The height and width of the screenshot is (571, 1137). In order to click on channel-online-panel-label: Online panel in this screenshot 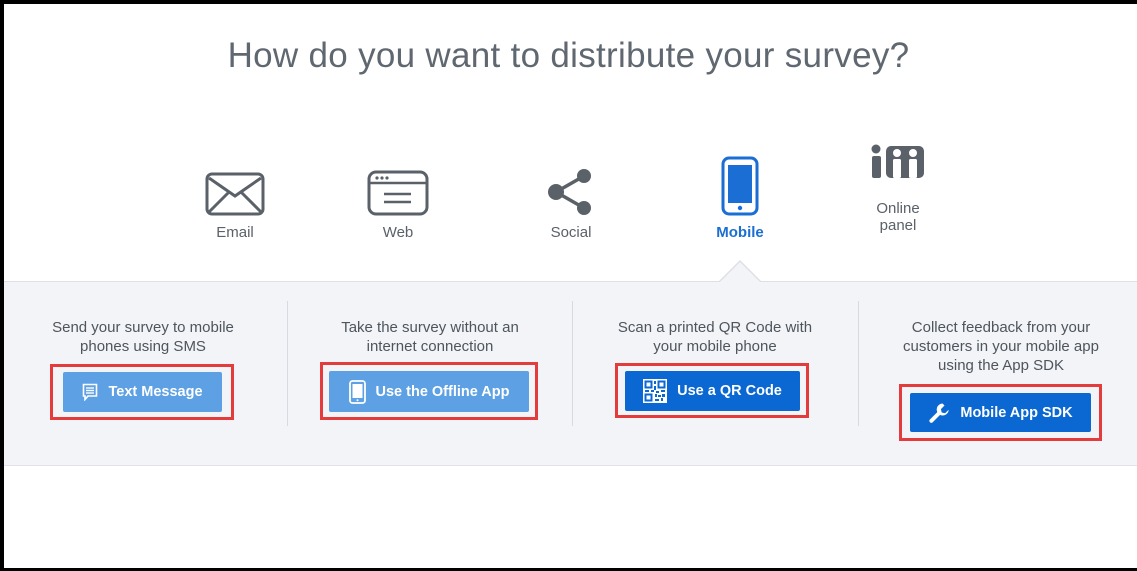, I will do `click(898, 217)`.